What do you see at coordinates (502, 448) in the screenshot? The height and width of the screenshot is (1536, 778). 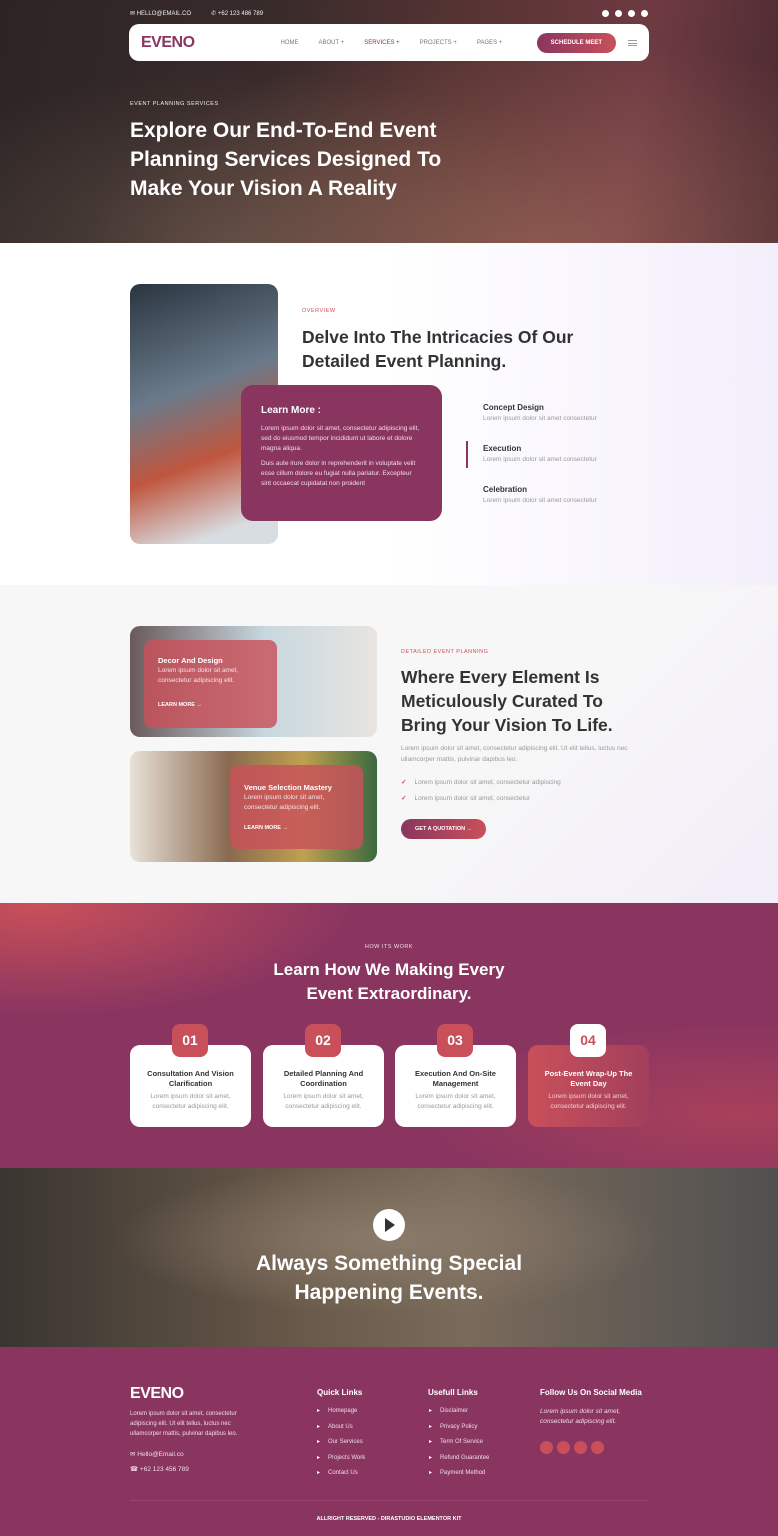 I see `feature-title: Execution` at bounding box center [502, 448].